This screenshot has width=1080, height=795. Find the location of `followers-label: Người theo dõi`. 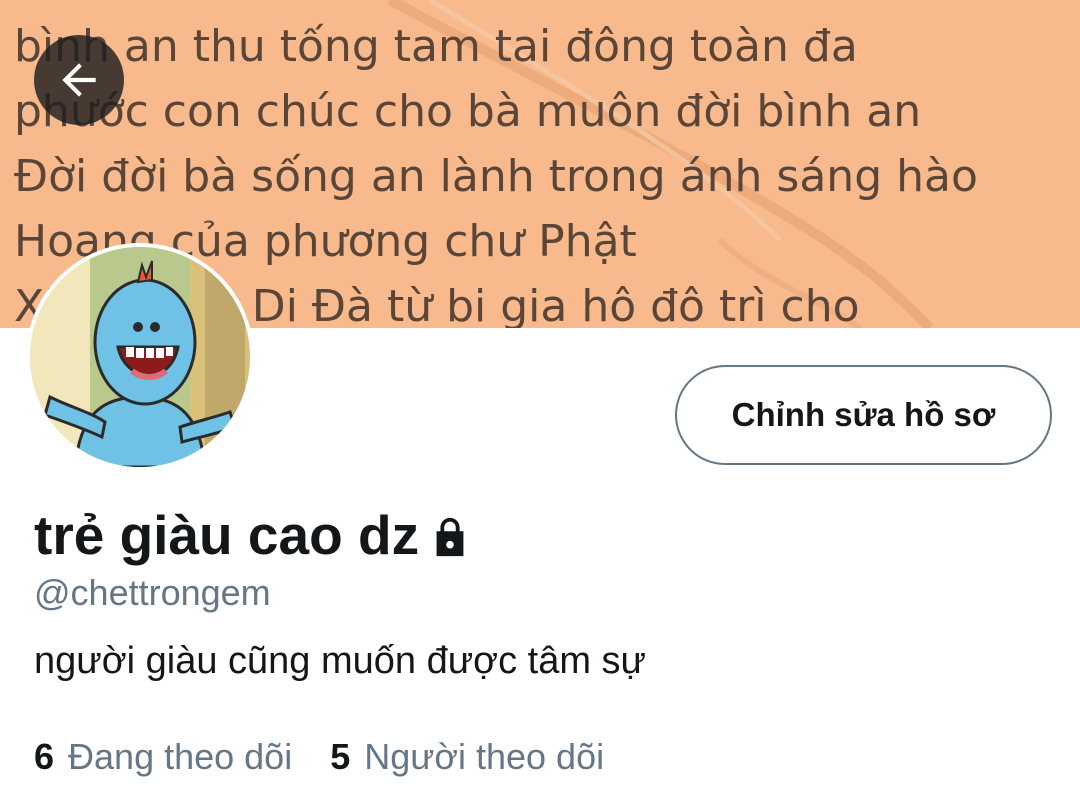

followers-label: Người theo dõi is located at coordinates (484, 756).